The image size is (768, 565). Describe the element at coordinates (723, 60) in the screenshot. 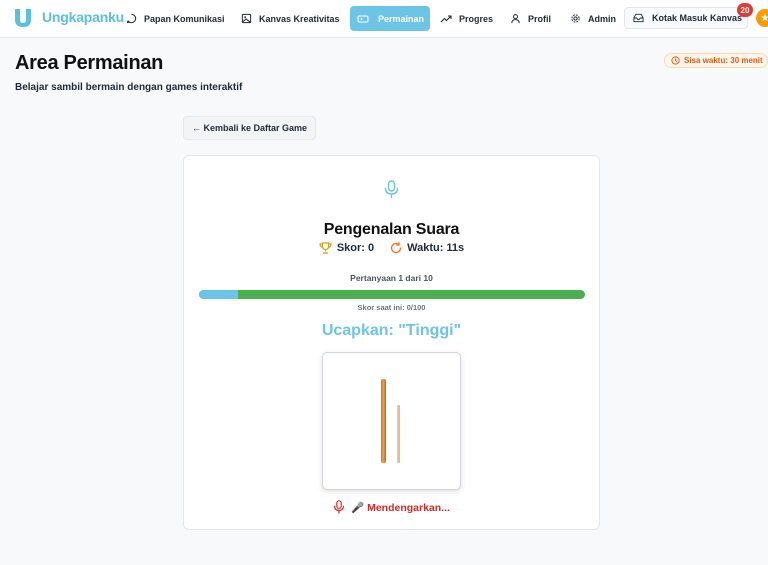

I see `time-remaining-text: Sisa waktu: 30 menit` at that location.